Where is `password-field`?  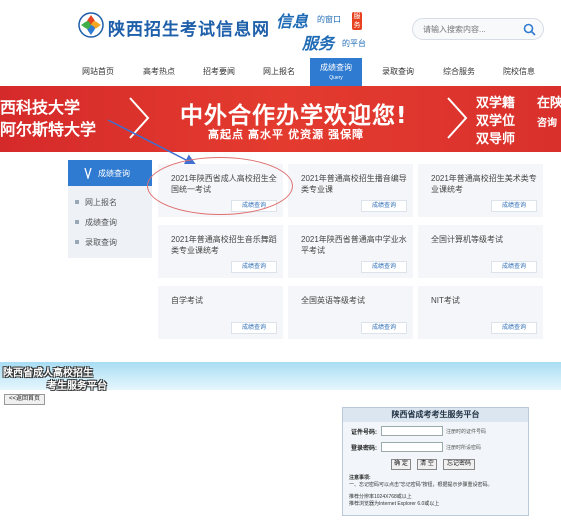
password-field is located at coordinates (412, 447).